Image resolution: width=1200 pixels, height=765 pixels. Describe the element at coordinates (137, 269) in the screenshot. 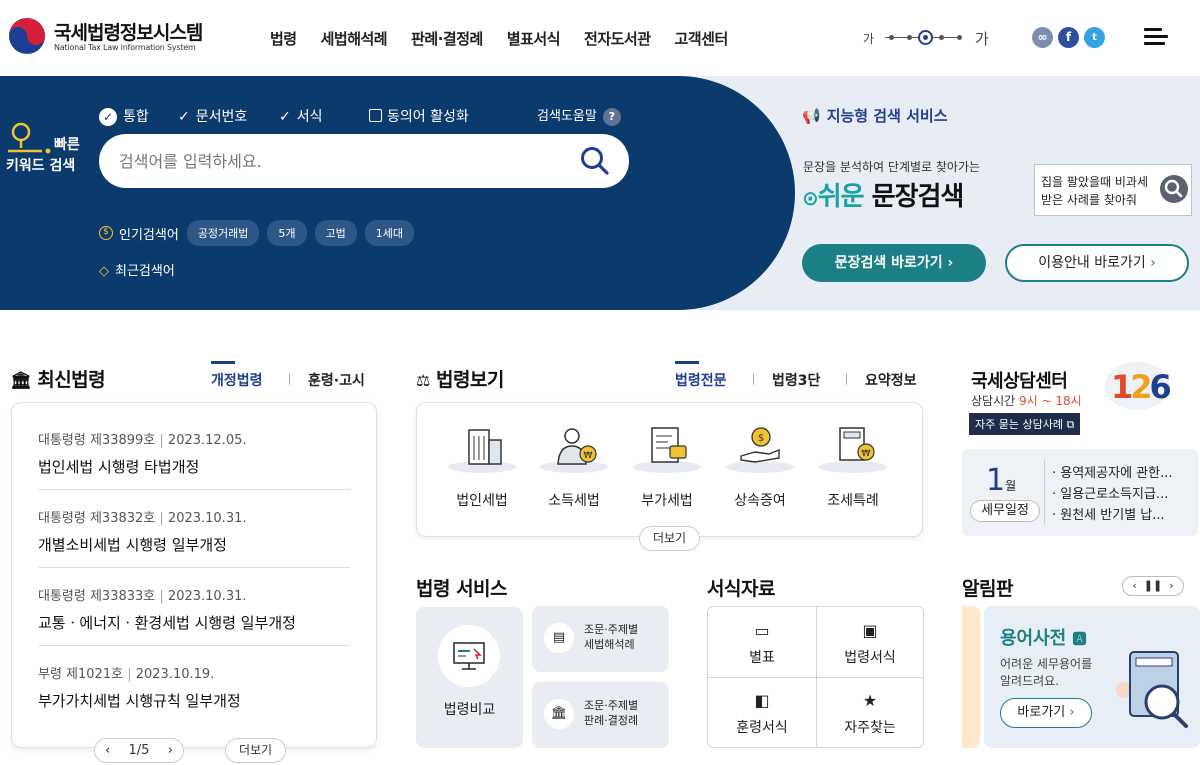

I see `recent-keywords: ◇ 최근검색어` at that location.